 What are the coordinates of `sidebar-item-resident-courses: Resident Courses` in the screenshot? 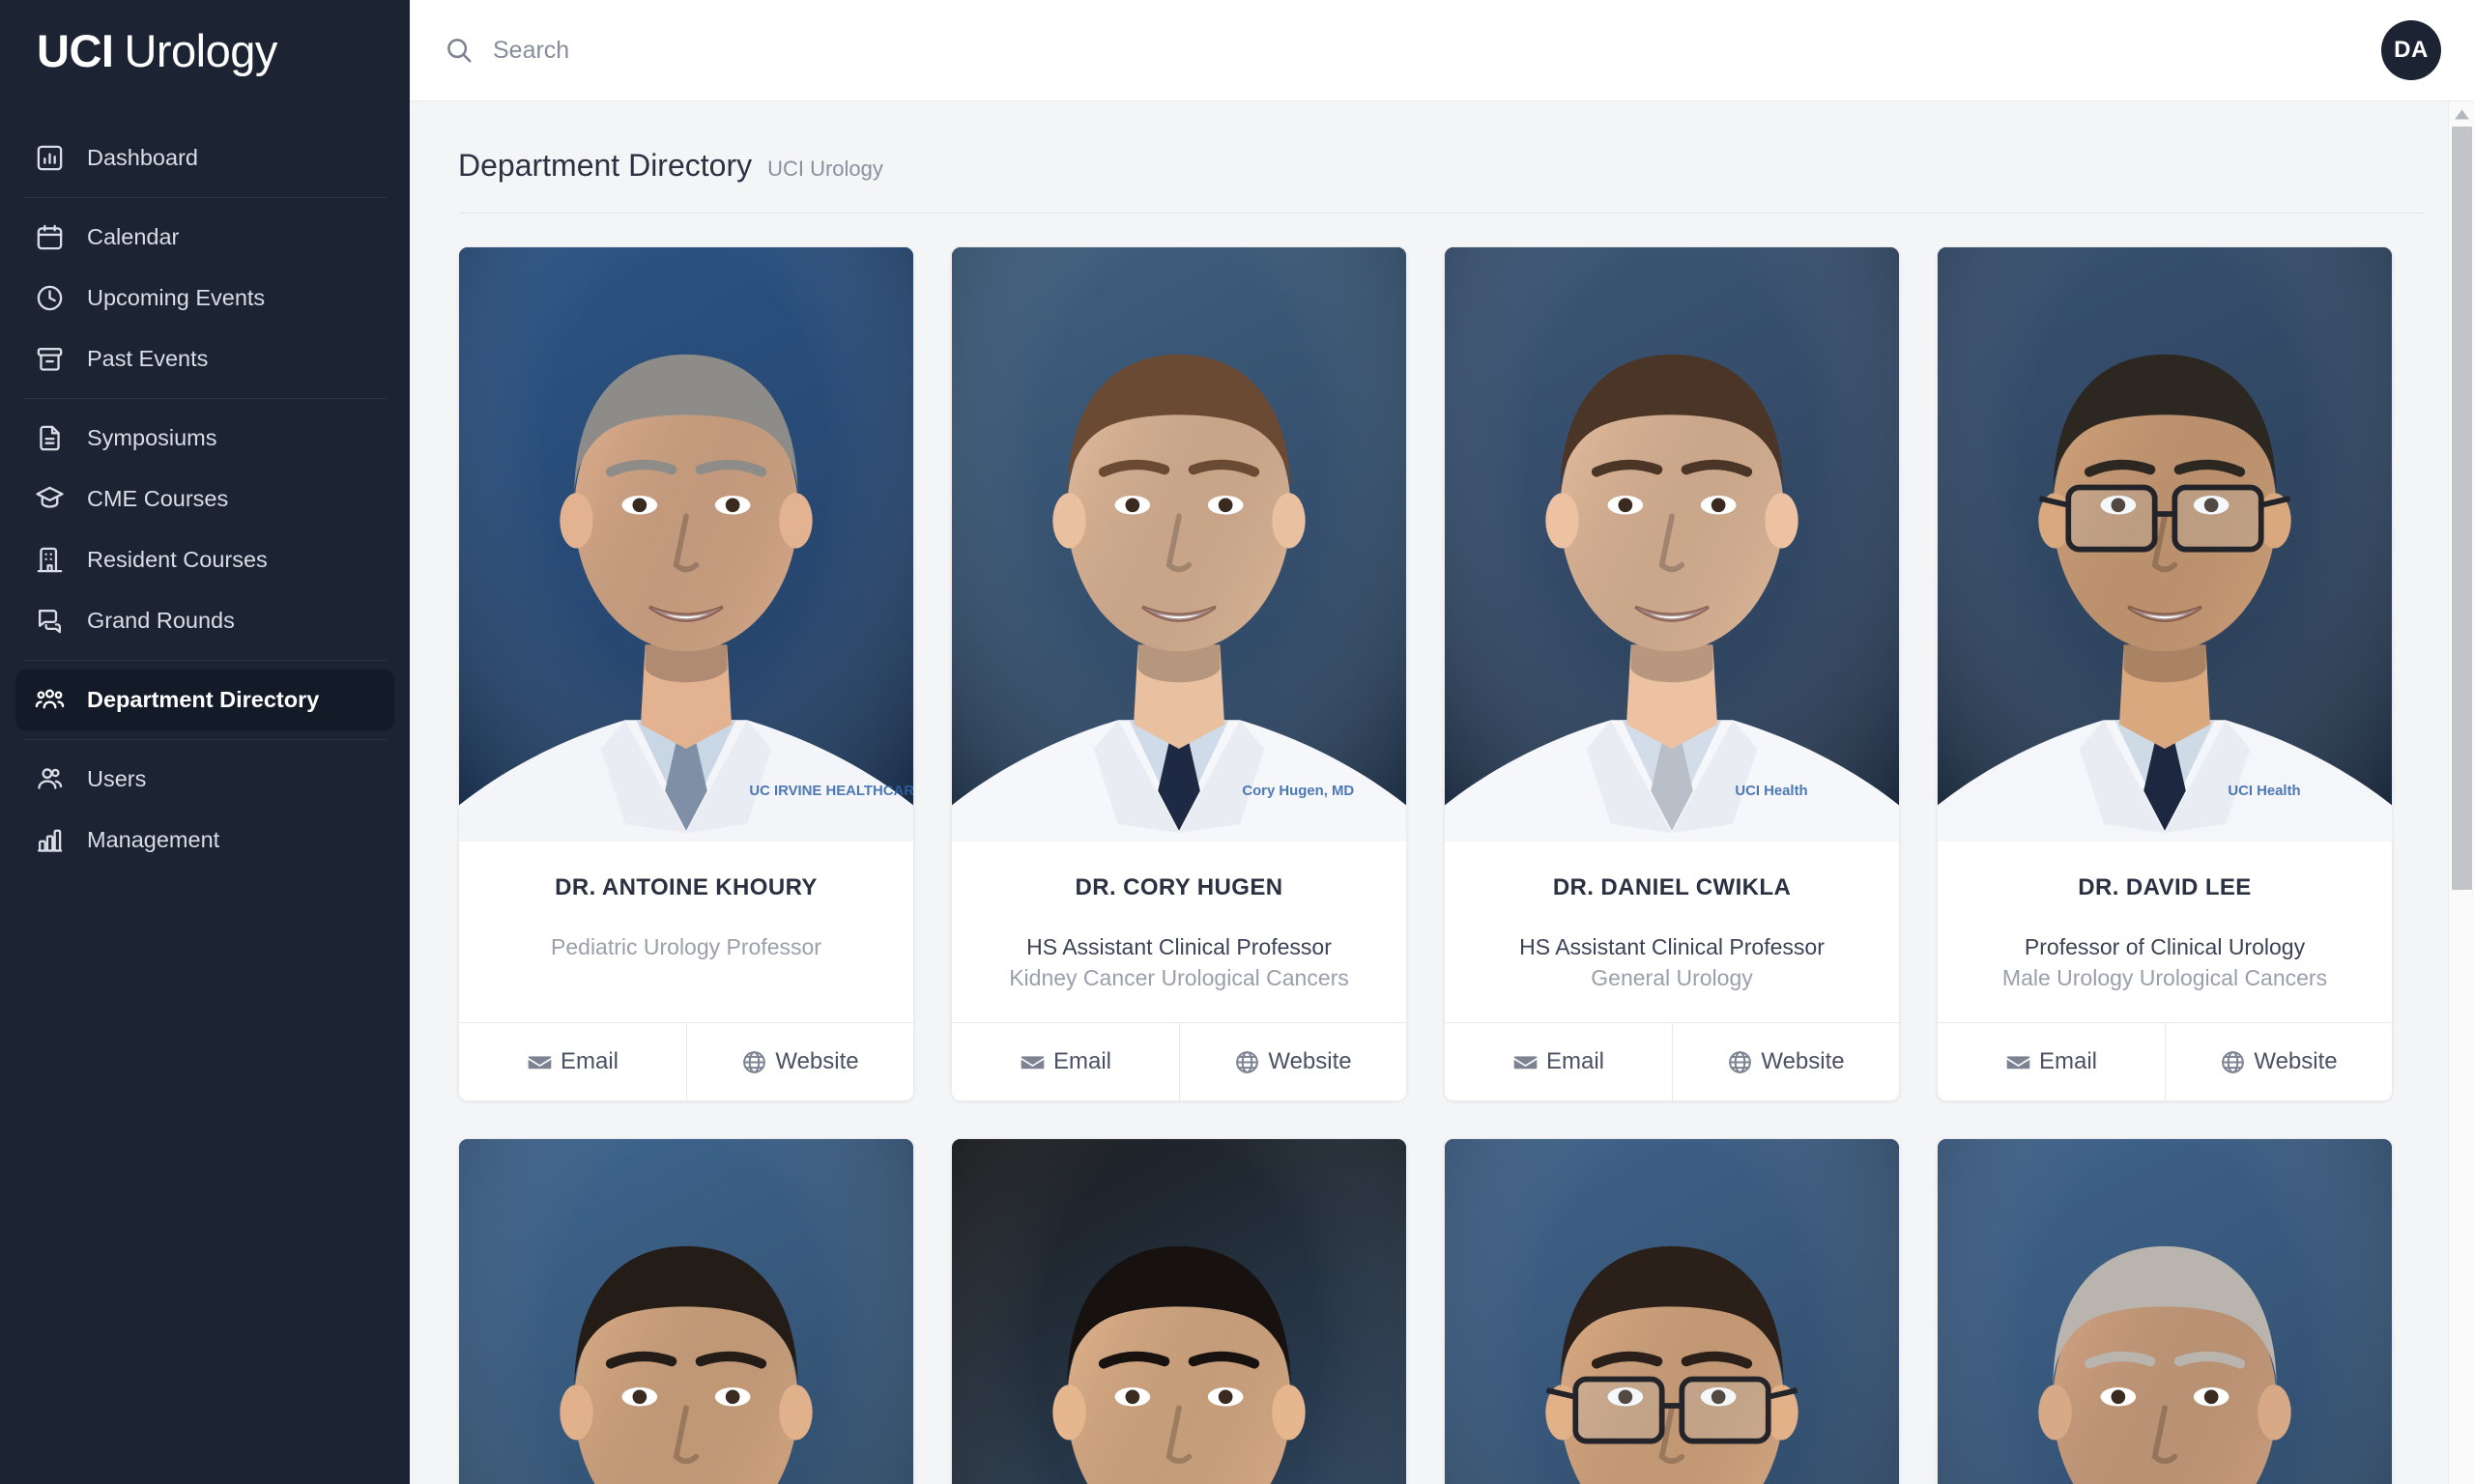 It's located at (204, 560).